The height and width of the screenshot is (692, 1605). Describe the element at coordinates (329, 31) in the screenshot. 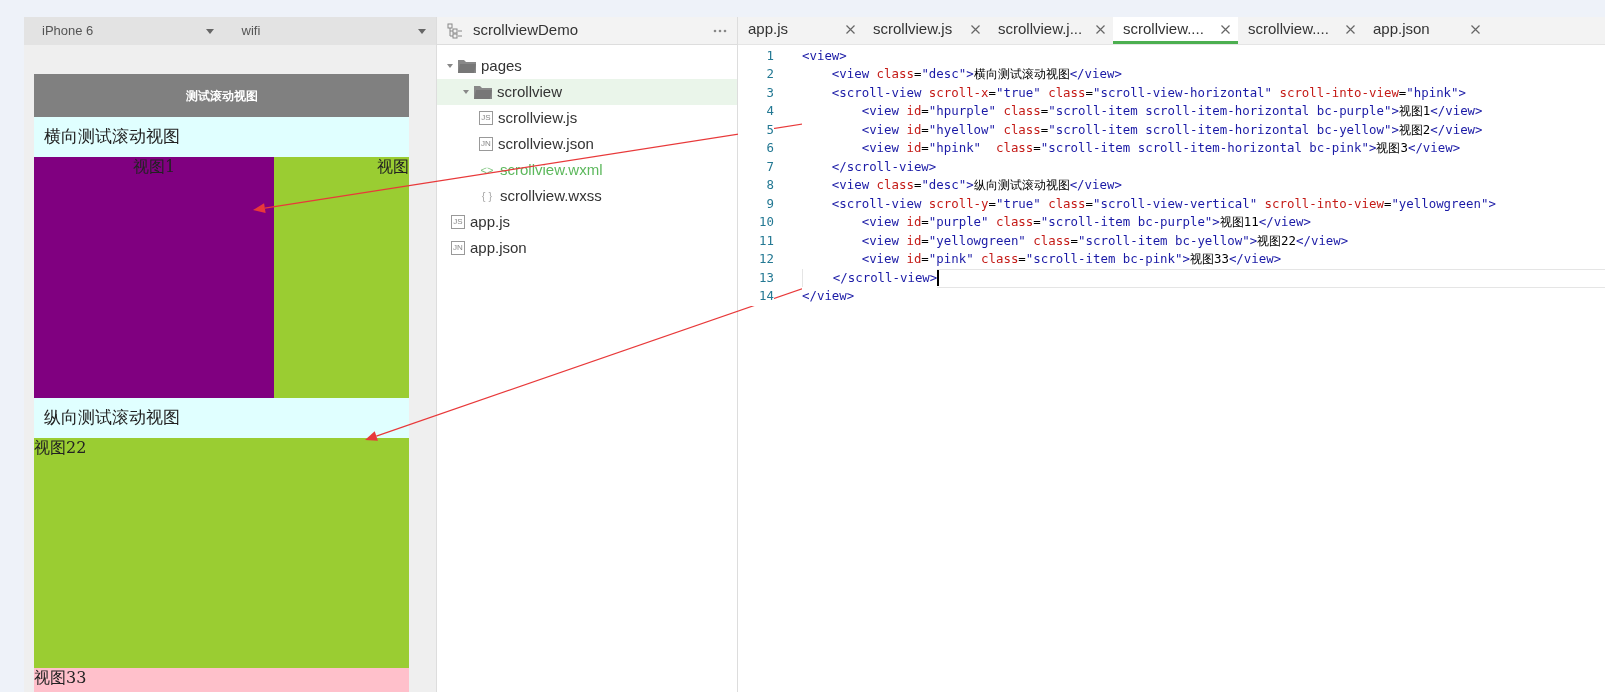

I see `network-dropdown: wifi` at that location.